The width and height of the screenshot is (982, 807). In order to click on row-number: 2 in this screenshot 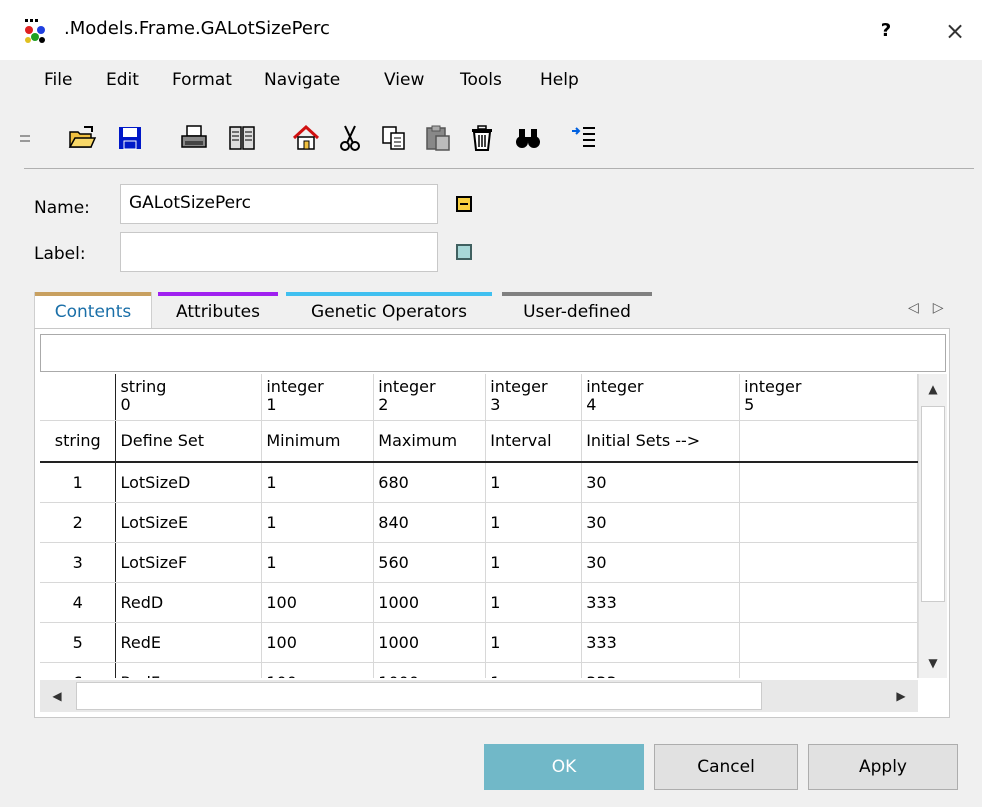, I will do `click(78, 522)`.